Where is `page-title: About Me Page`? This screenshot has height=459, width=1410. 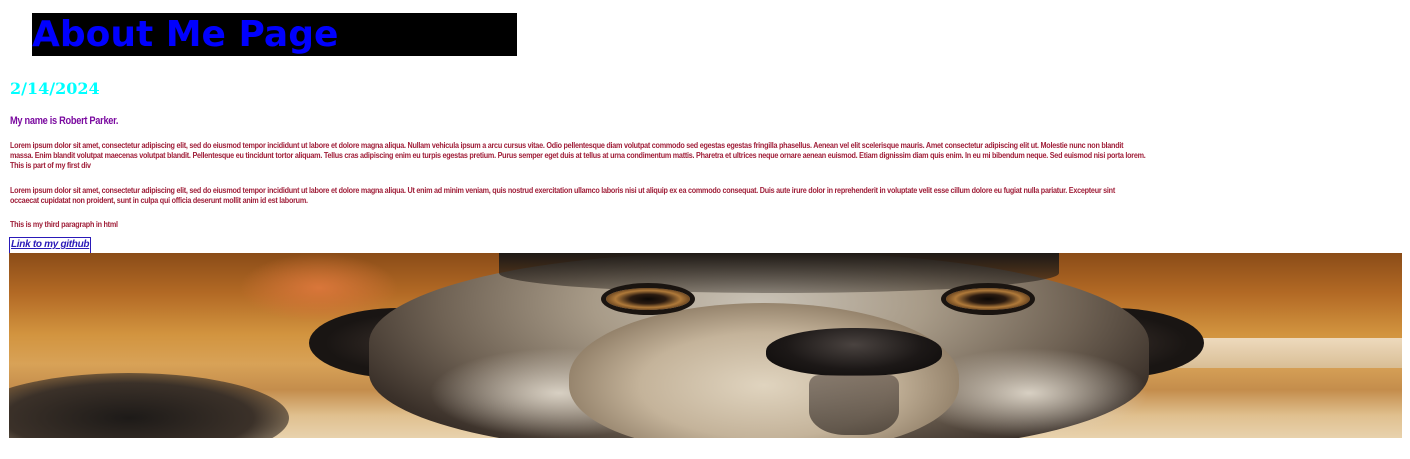
page-title: About Me Page is located at coordinates (185, 34).